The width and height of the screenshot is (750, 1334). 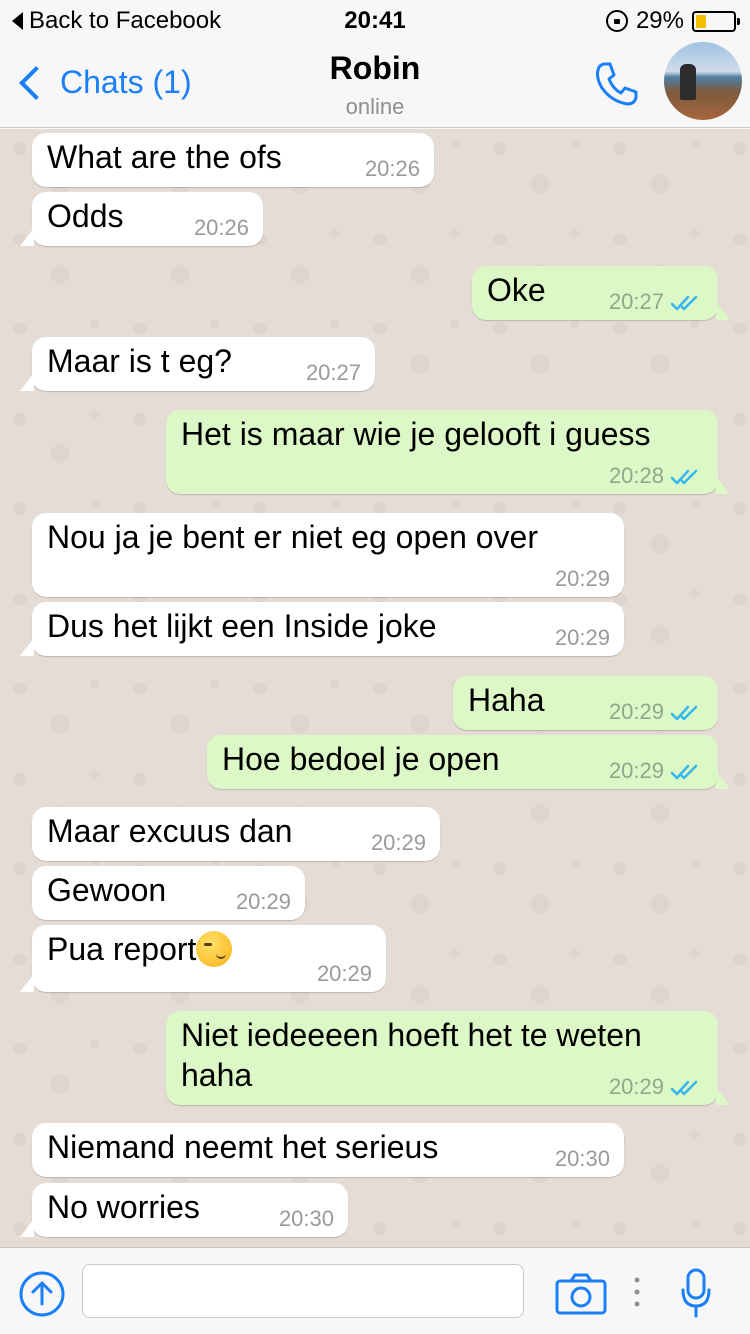 What do you see at coordinates (581, 1294) in the screenshot?
I see `camera-icon` at bounding box center [581, 1294].